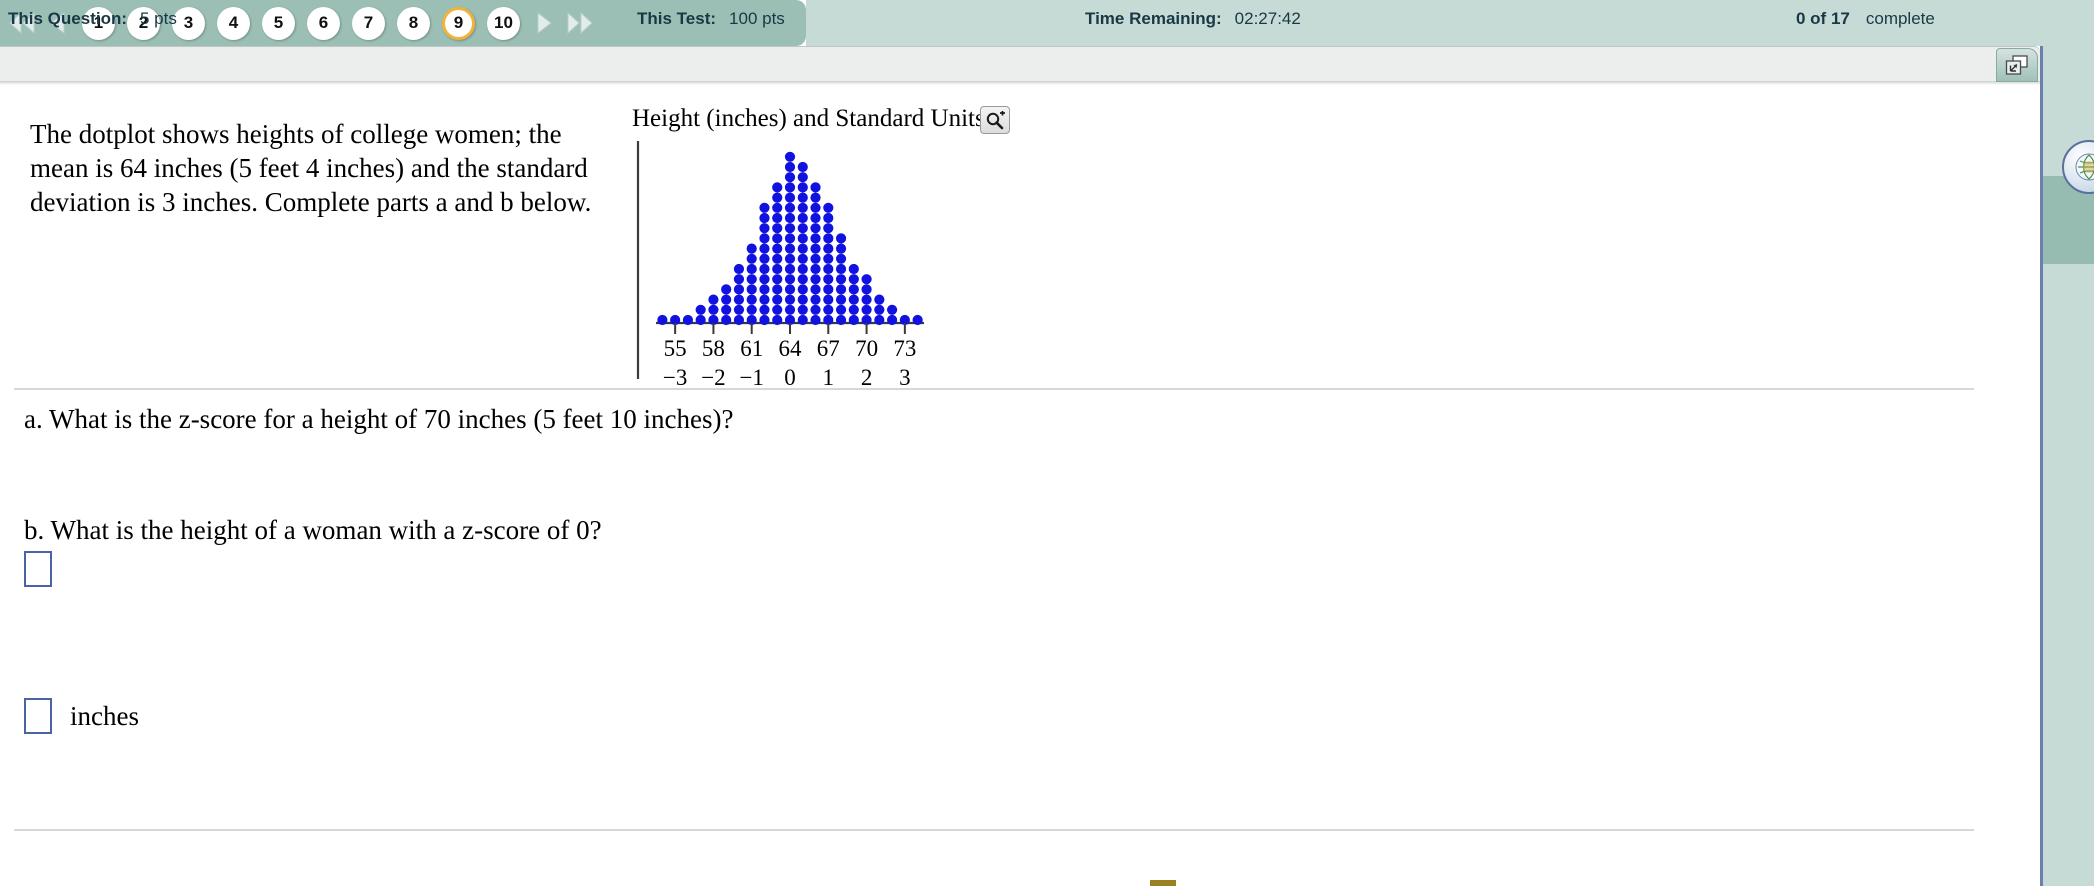 The image size is (2094, 886). I want to click on dotplot-svg: 55 −3 58 −2 61 −1 64 0 67 1 70 2 73 3, so click(780, 265).